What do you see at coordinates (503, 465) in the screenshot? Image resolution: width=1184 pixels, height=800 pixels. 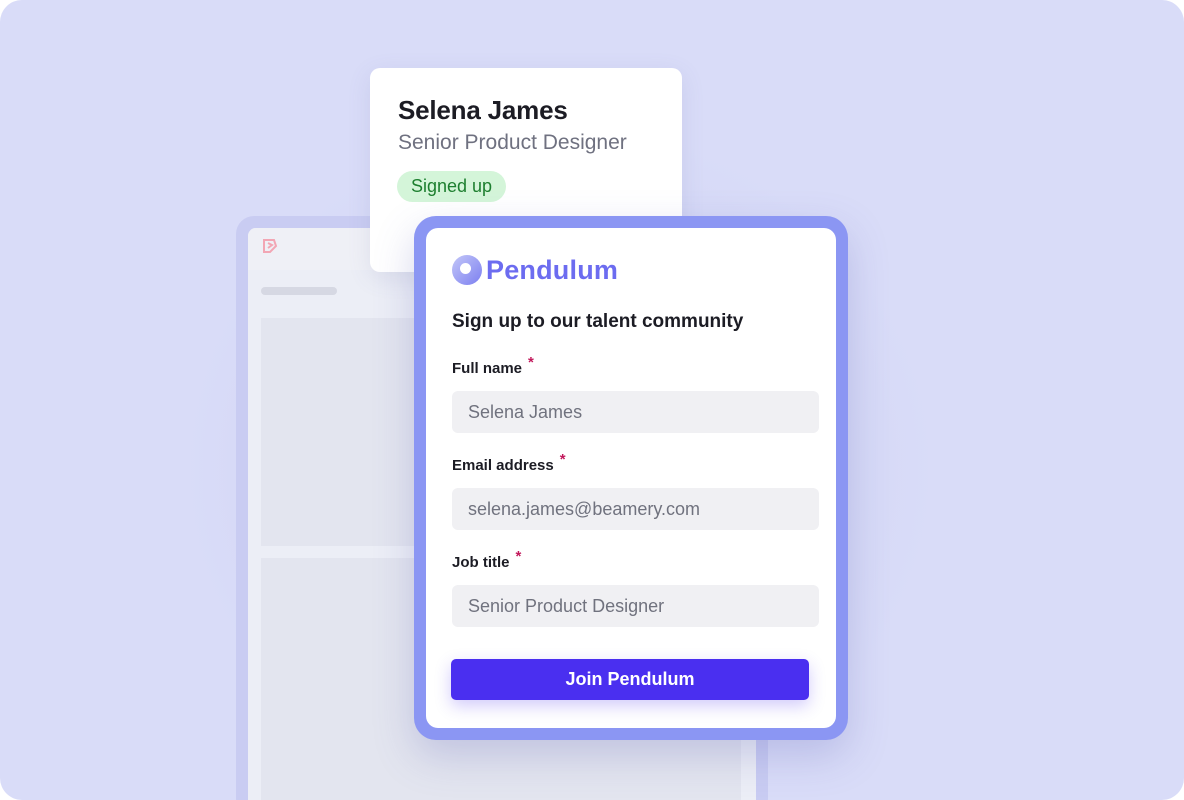 I see `email-label-text: Email address` at bounding box center [503, 465].